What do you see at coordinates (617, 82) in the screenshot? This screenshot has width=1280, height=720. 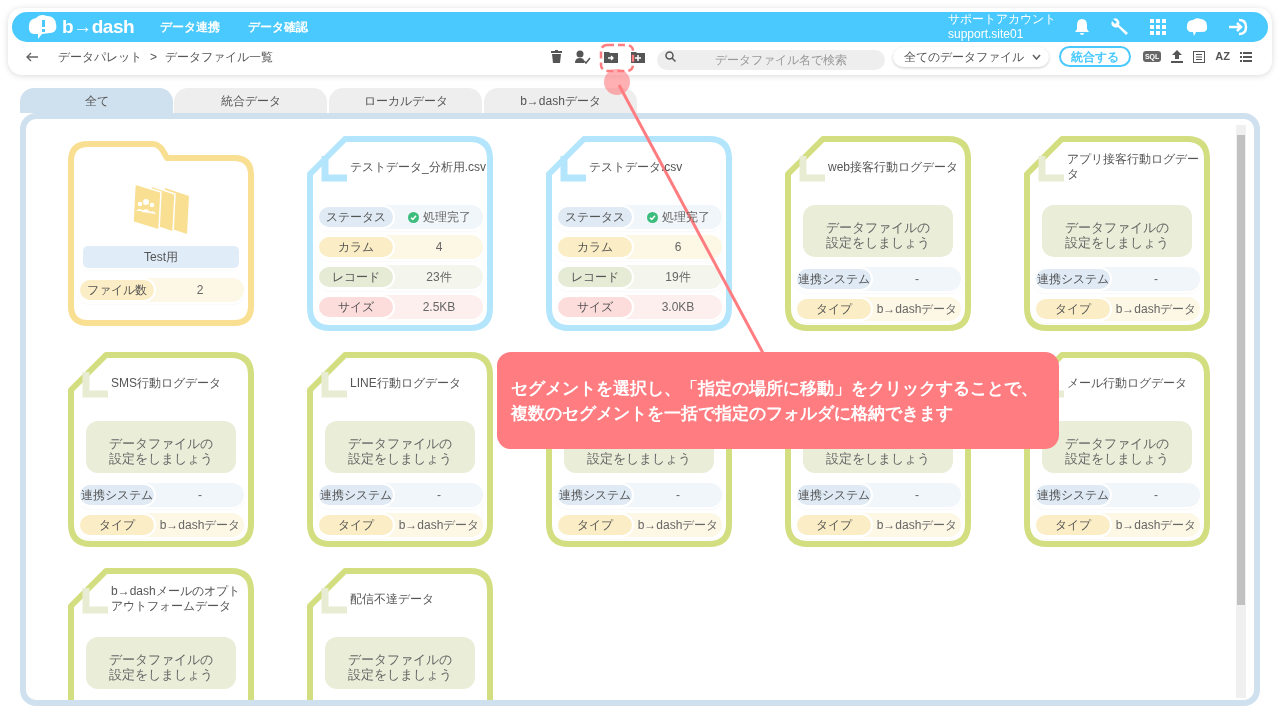 I see `pointer-dot` at bounding box center [617, 82].